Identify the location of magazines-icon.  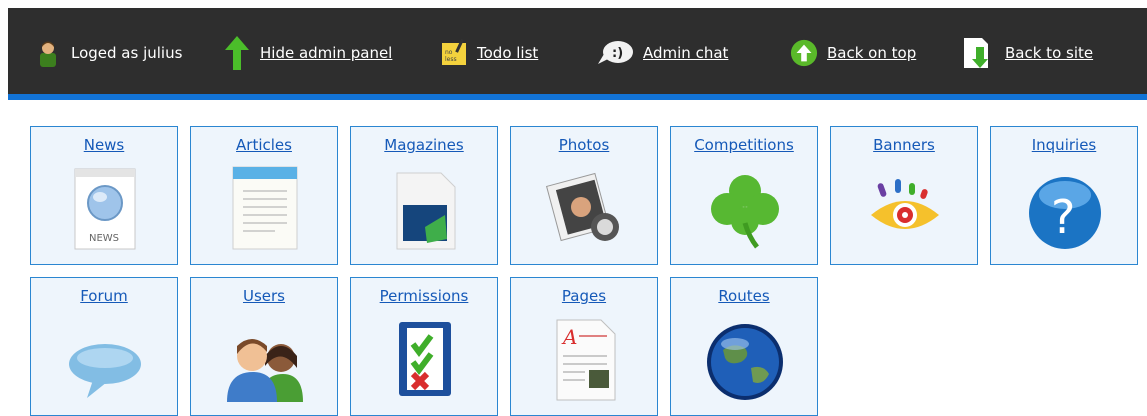
(425, 208).